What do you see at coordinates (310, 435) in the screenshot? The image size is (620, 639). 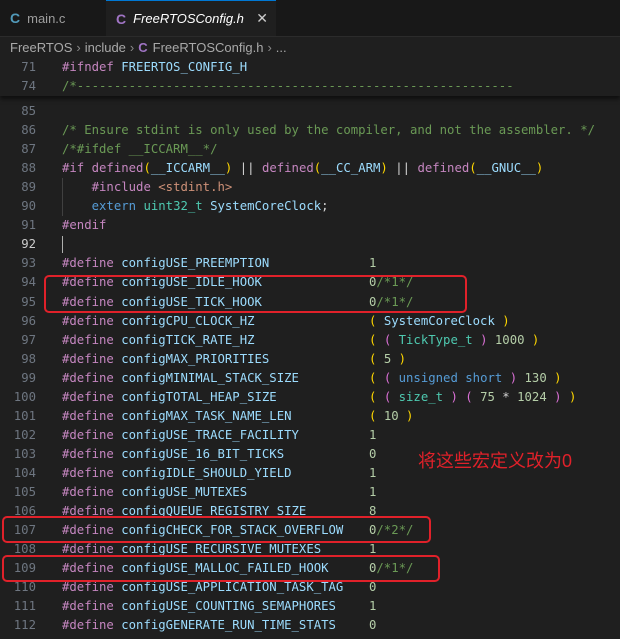 I see `code-line: 102 #define configUSE_TRACE_FACILITY 1` at bounding box center [310, 435].